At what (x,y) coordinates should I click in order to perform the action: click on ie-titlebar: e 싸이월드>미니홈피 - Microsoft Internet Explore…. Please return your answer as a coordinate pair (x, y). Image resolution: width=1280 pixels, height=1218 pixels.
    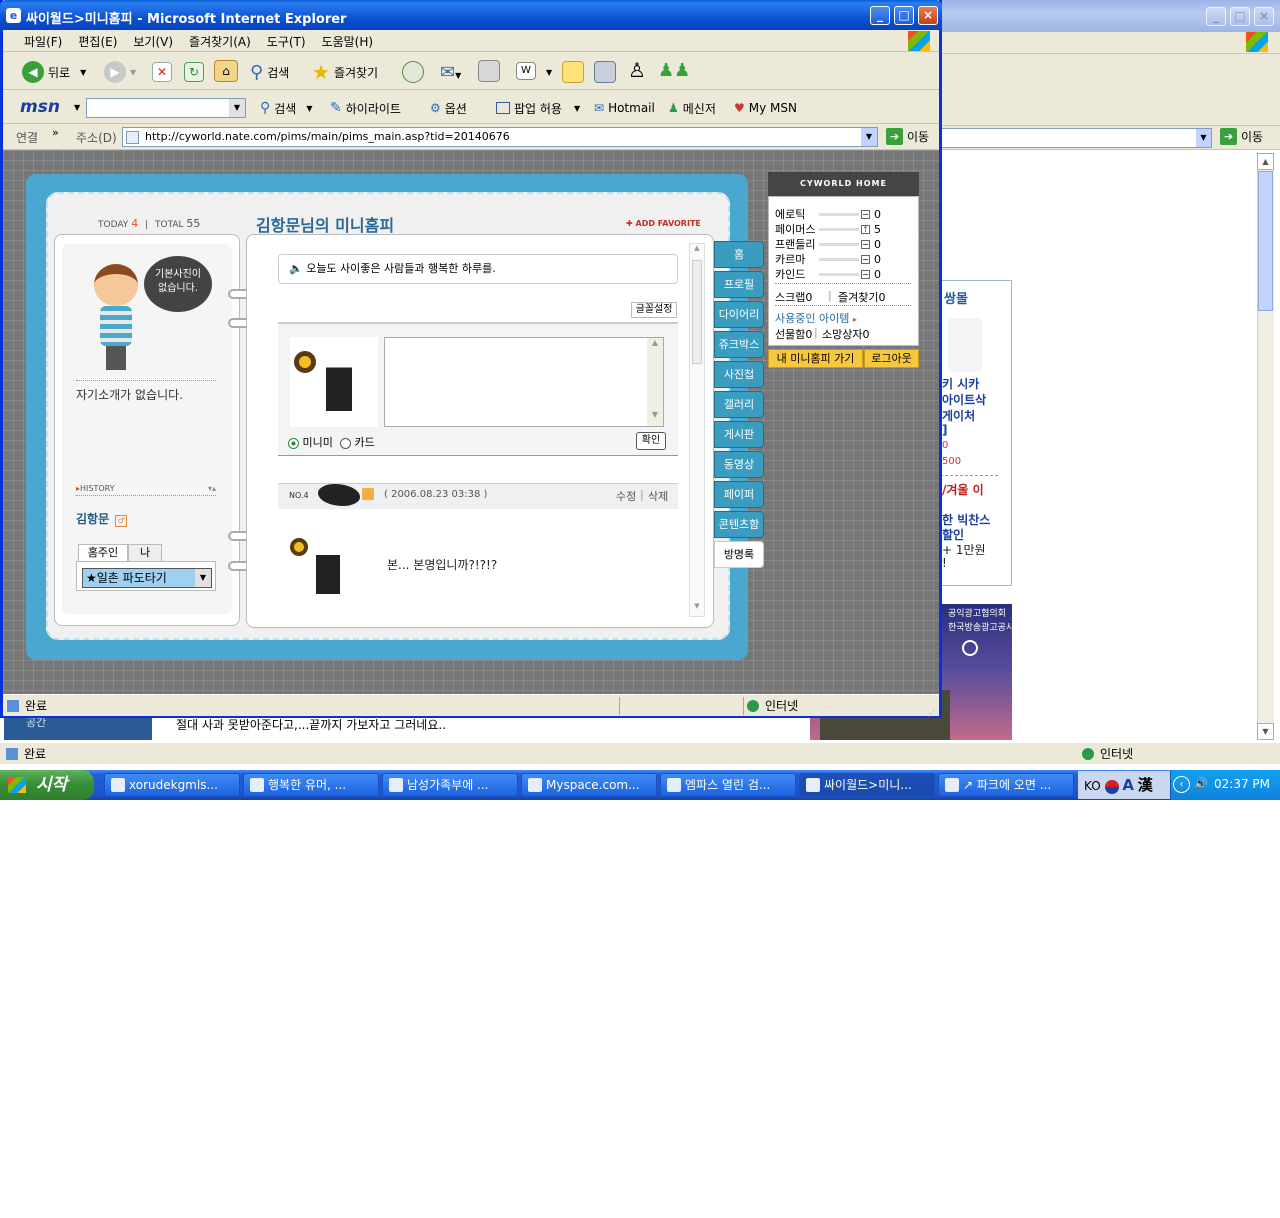
    Looking at the image, I should click on (471, 16).